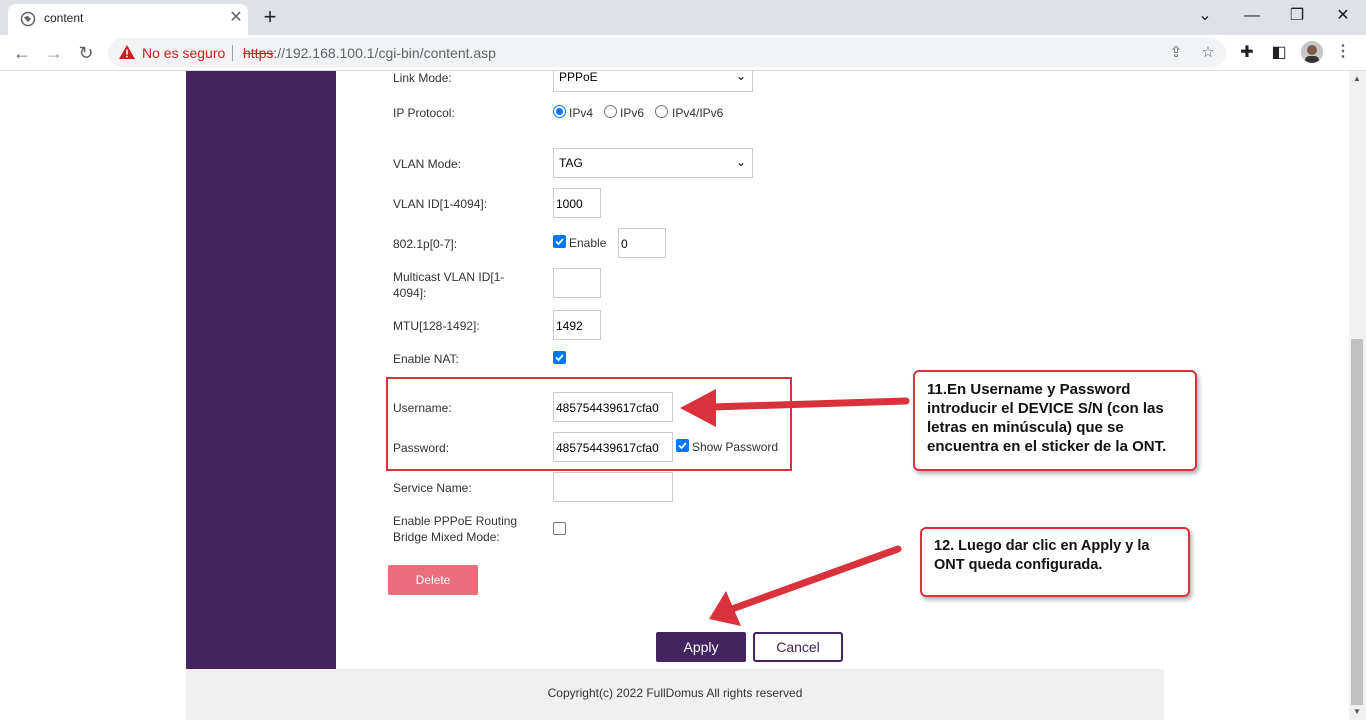  I want to click on scrollbar: ▲ ▼, so click(1357, 395).